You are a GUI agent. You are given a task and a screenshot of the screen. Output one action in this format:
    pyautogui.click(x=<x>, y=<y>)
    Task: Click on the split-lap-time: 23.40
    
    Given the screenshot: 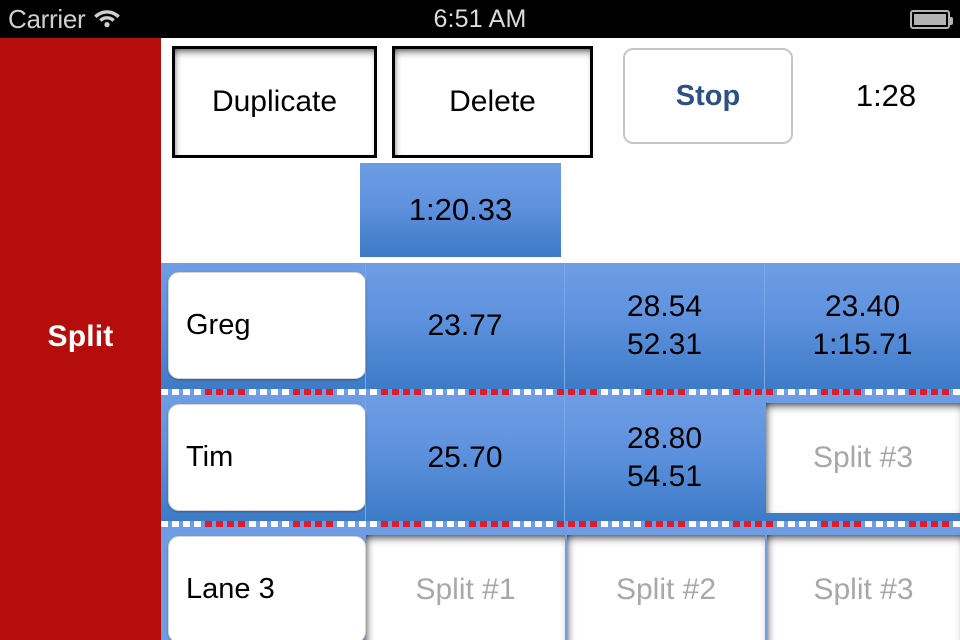 What is the action you would take?
    pyautogui.click(x=862, y=306)
    